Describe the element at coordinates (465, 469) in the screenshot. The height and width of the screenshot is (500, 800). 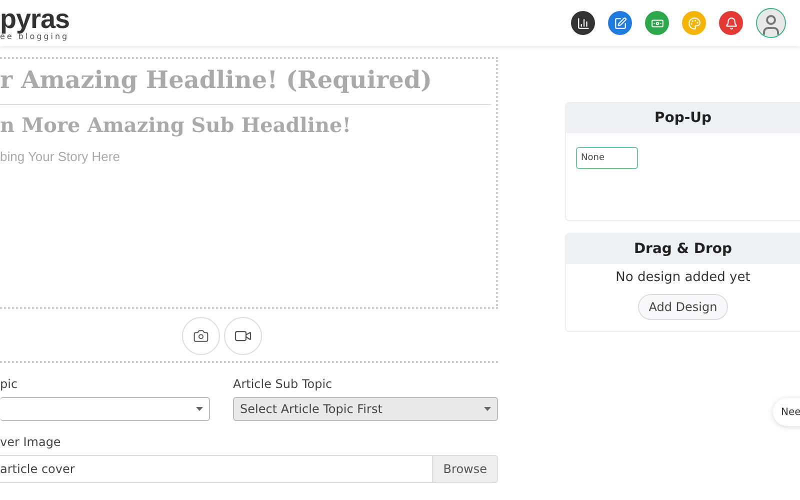
I see `browse-button: Browse` at that location.